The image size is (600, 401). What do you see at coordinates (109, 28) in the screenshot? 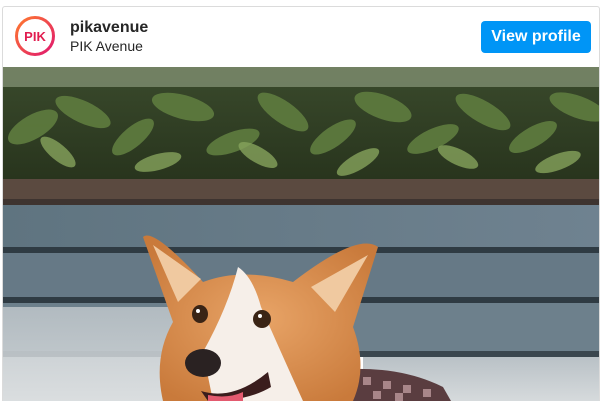
I see `username-link: pikavenue` at bounding box center [109, 28].